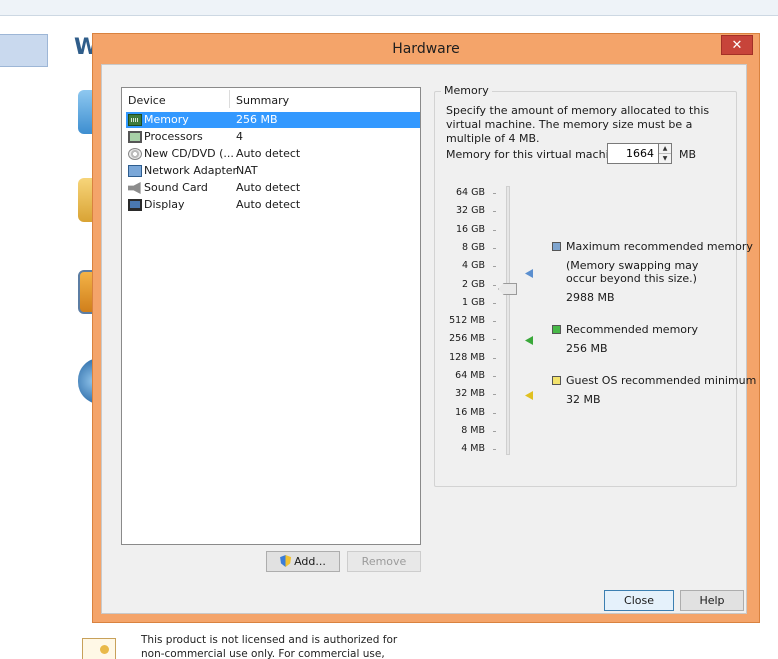 The image size is (778, 659). Describe the element at coordinates (470, 192) in the screenshot. I see `memory-scale-label: 64 GB` at that location.